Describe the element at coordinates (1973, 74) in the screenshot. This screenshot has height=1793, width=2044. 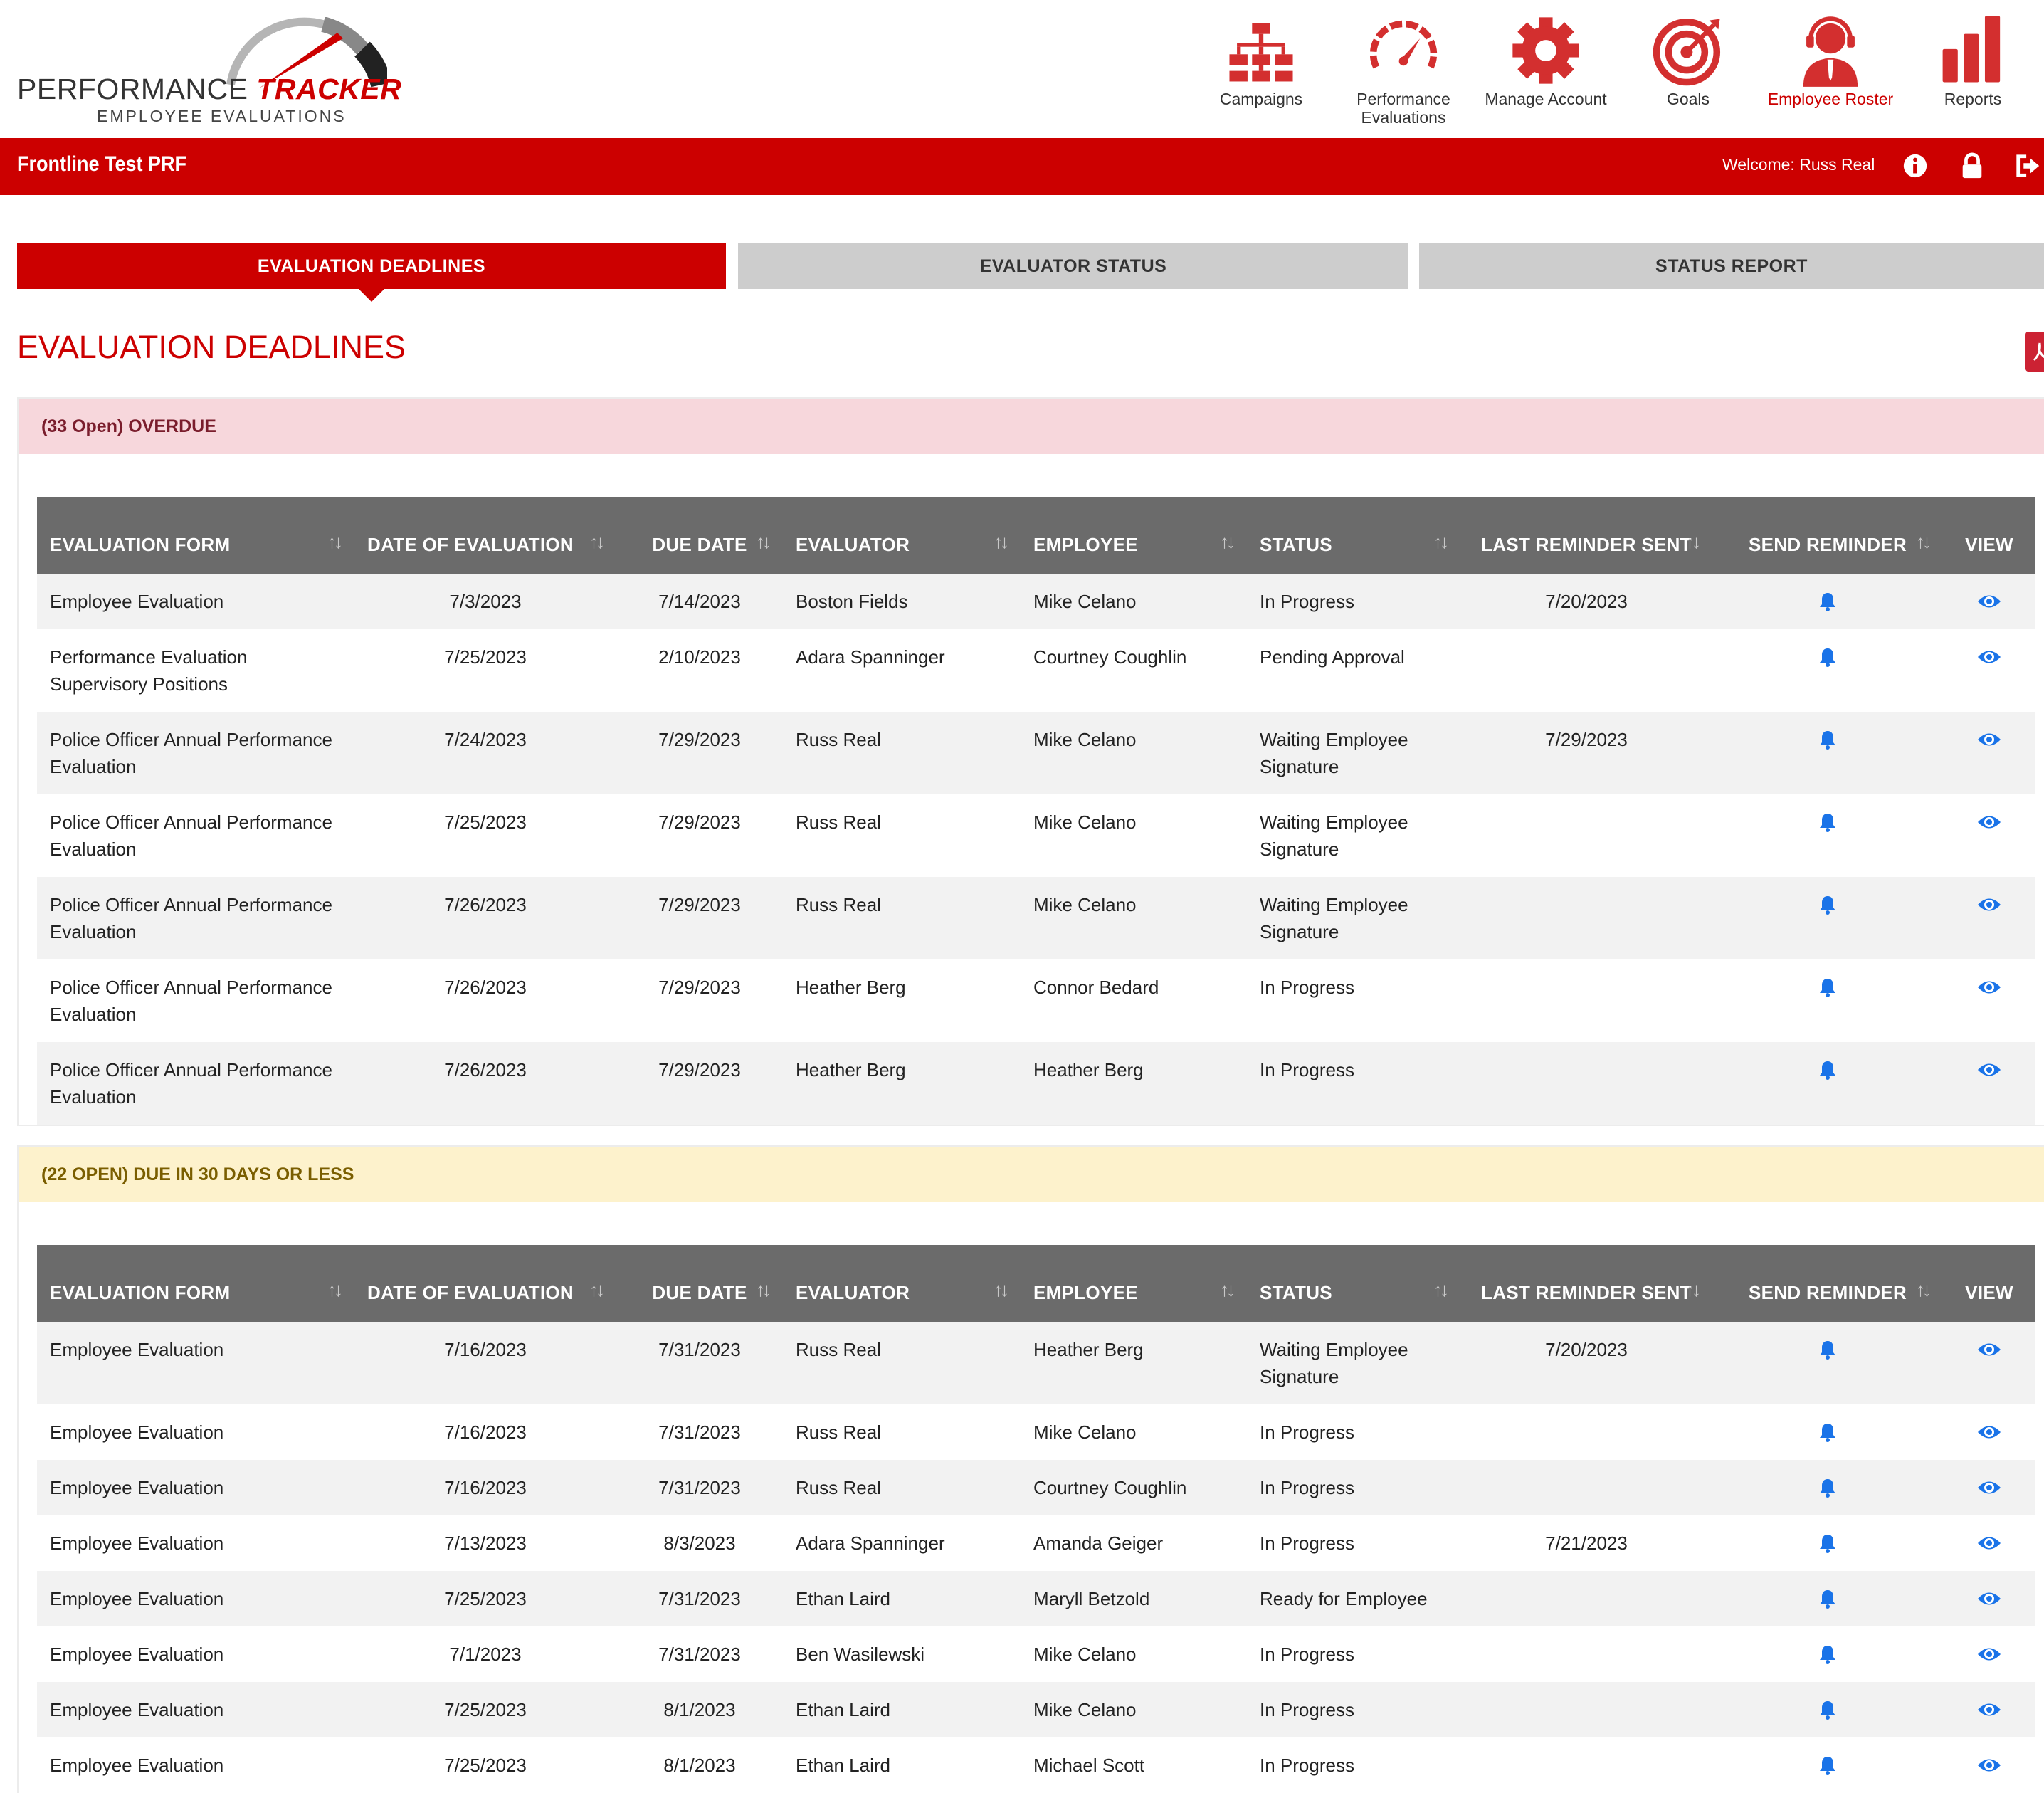
I see `nav-reports: Reports` at that location.